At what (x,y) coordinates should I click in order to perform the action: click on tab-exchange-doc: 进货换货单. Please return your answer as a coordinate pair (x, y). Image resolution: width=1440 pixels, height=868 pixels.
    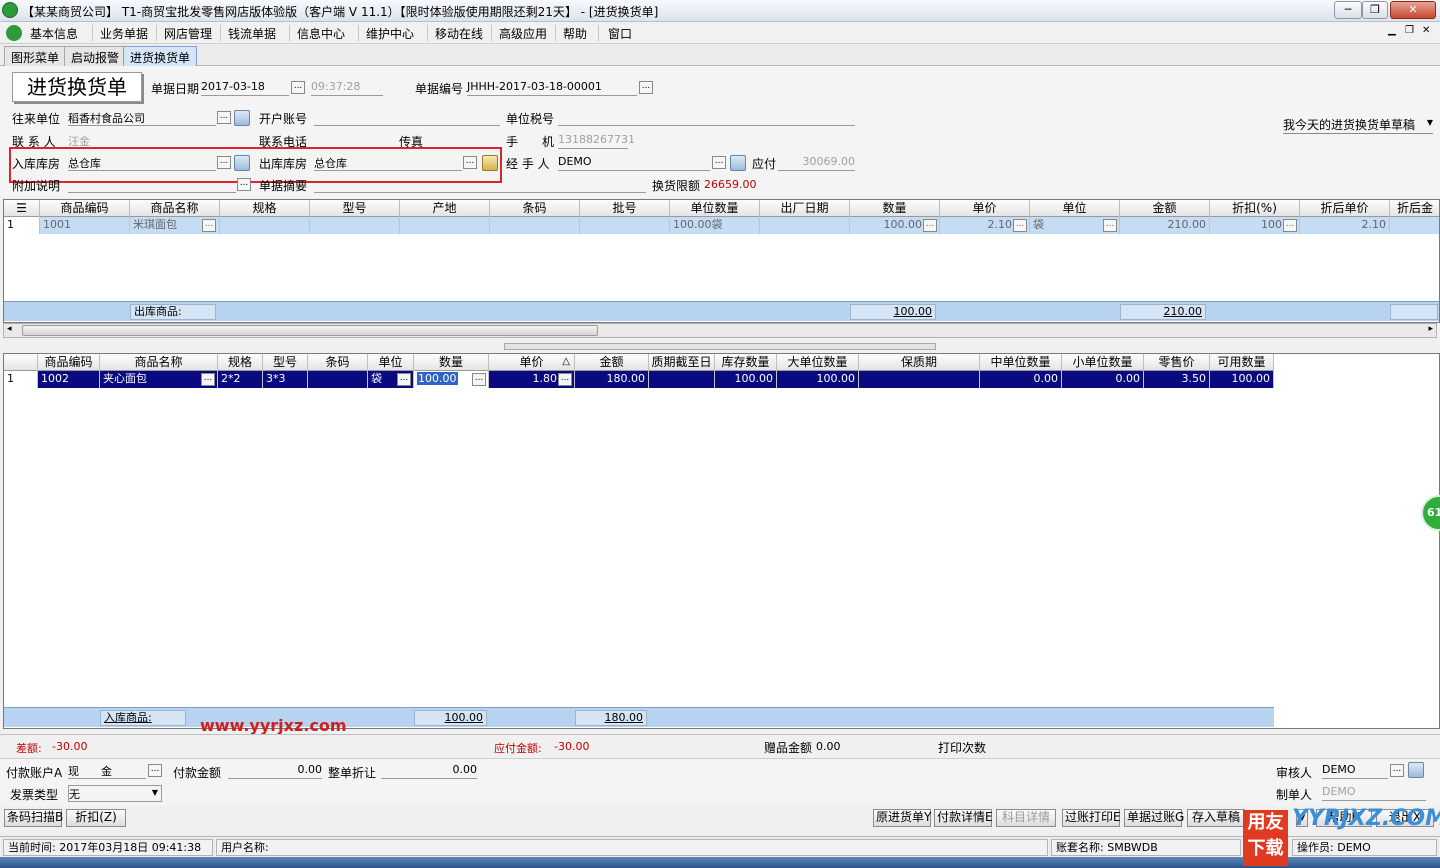
    Looking at the image, I should click on (160, 56).